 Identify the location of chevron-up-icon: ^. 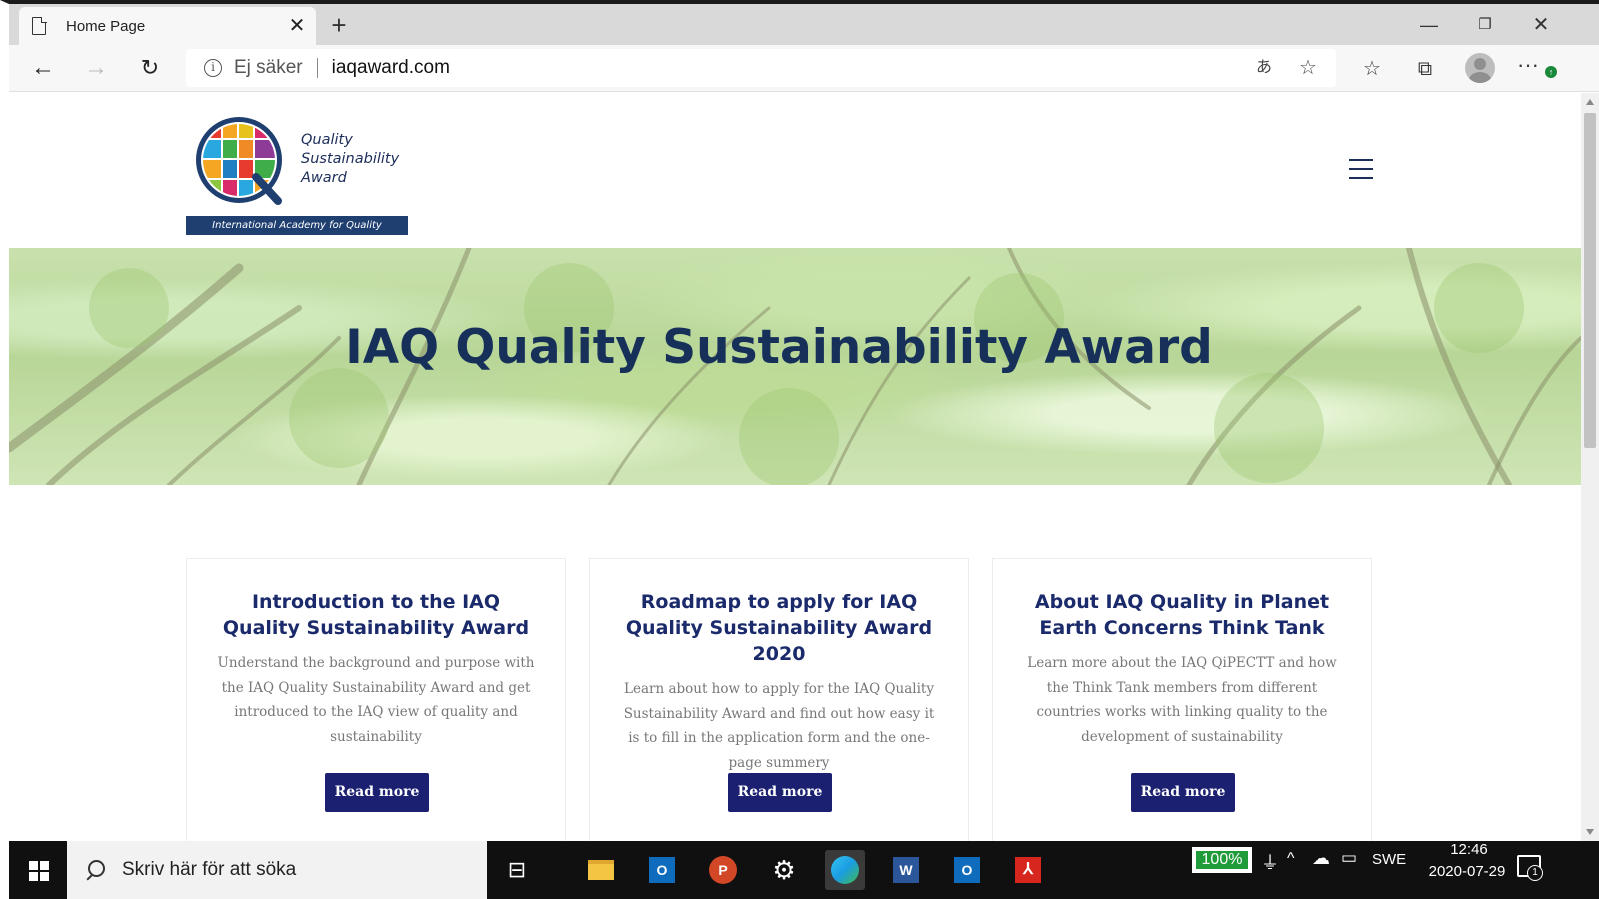
(1291, 859).